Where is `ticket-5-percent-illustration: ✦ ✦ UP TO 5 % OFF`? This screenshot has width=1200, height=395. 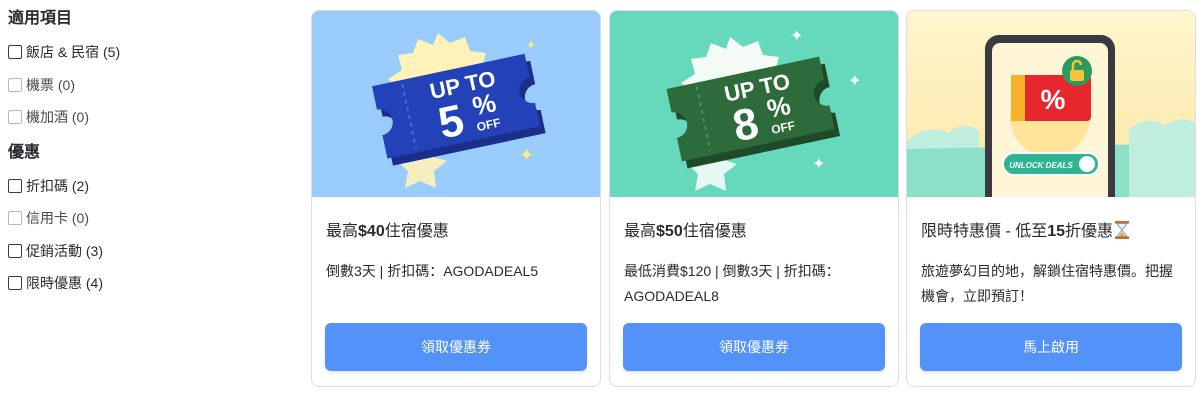
ticket-5-percent-illustration: ✦ ✦ UP TO 5 % OFF is located at coordinates (456, 104).